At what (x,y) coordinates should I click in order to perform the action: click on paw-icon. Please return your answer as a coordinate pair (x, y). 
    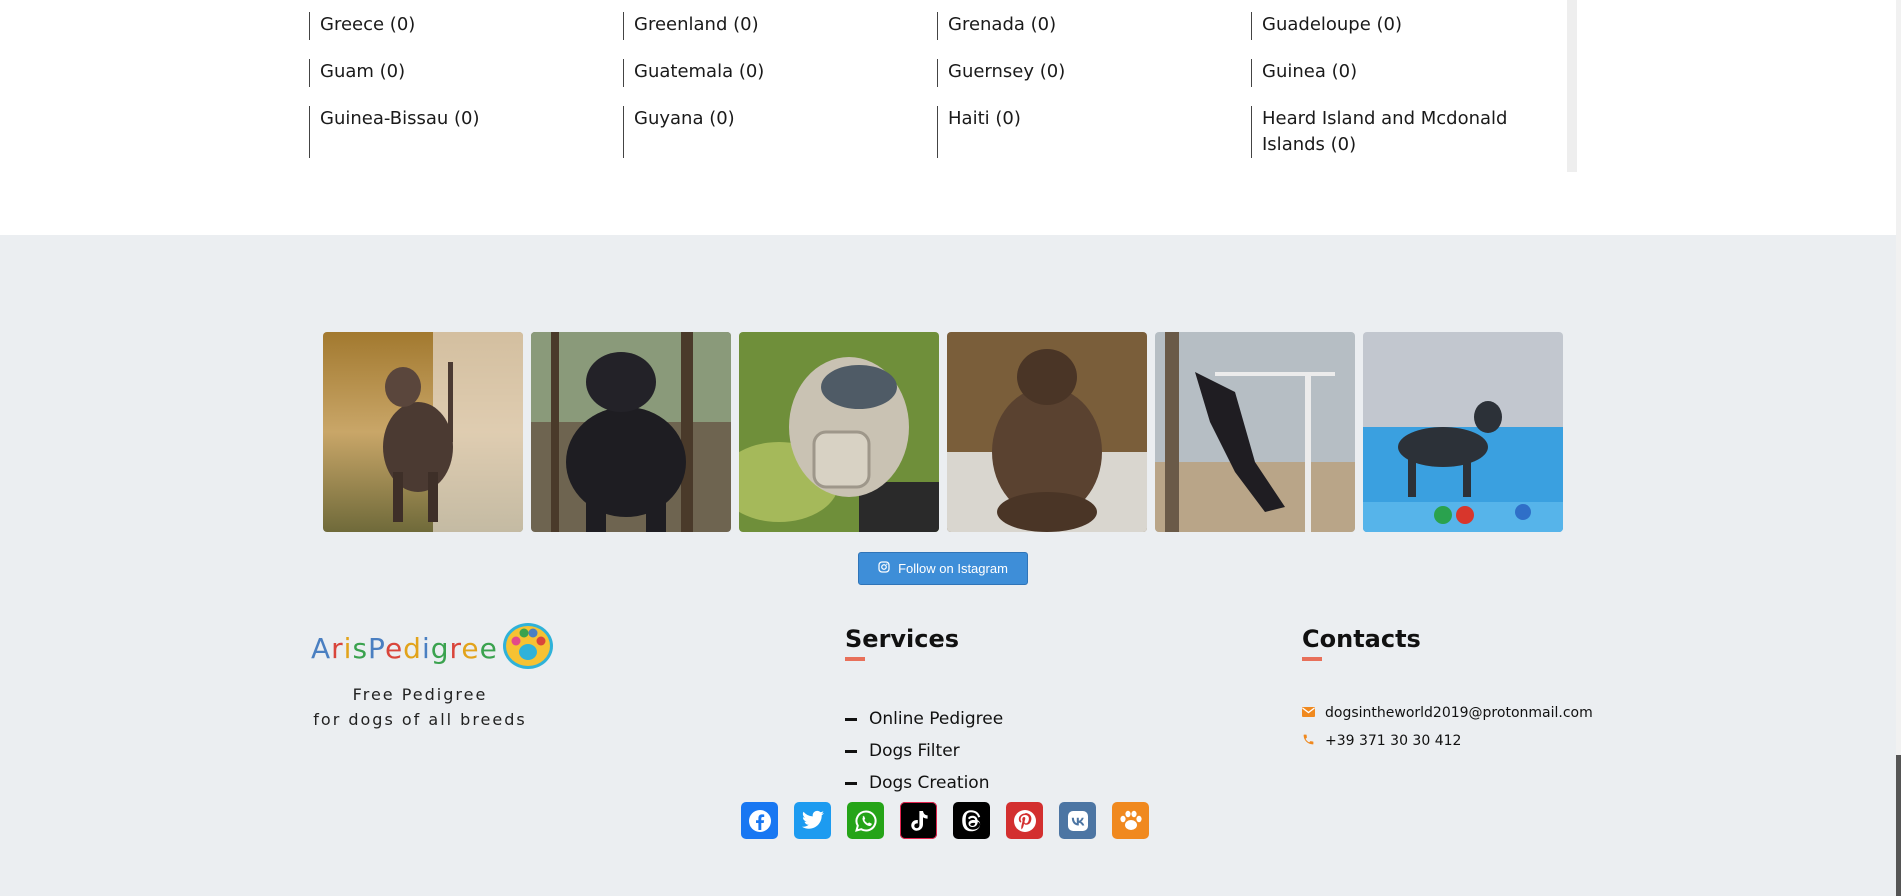
    Looking at the image, I should click on (1130, 820).